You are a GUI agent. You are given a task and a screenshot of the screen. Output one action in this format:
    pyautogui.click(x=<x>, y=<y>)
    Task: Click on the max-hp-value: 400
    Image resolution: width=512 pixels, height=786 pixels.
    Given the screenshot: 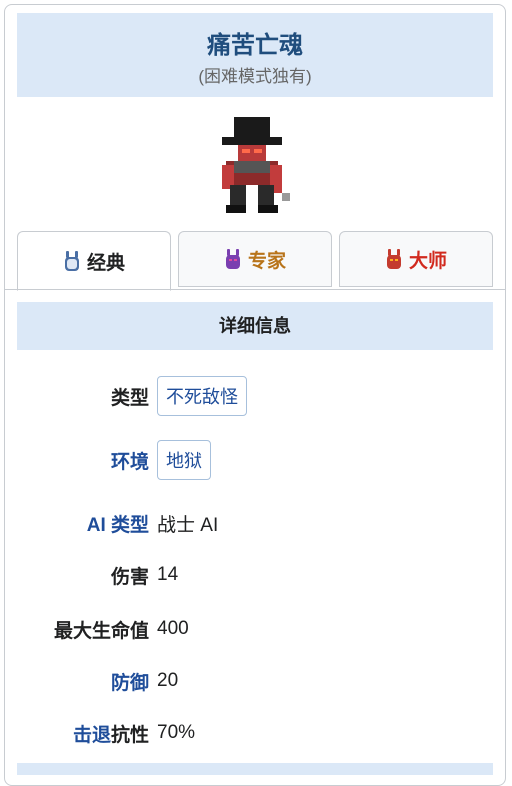 What is the action you would take?
    pyautogui.click(x=173, y=628)
    